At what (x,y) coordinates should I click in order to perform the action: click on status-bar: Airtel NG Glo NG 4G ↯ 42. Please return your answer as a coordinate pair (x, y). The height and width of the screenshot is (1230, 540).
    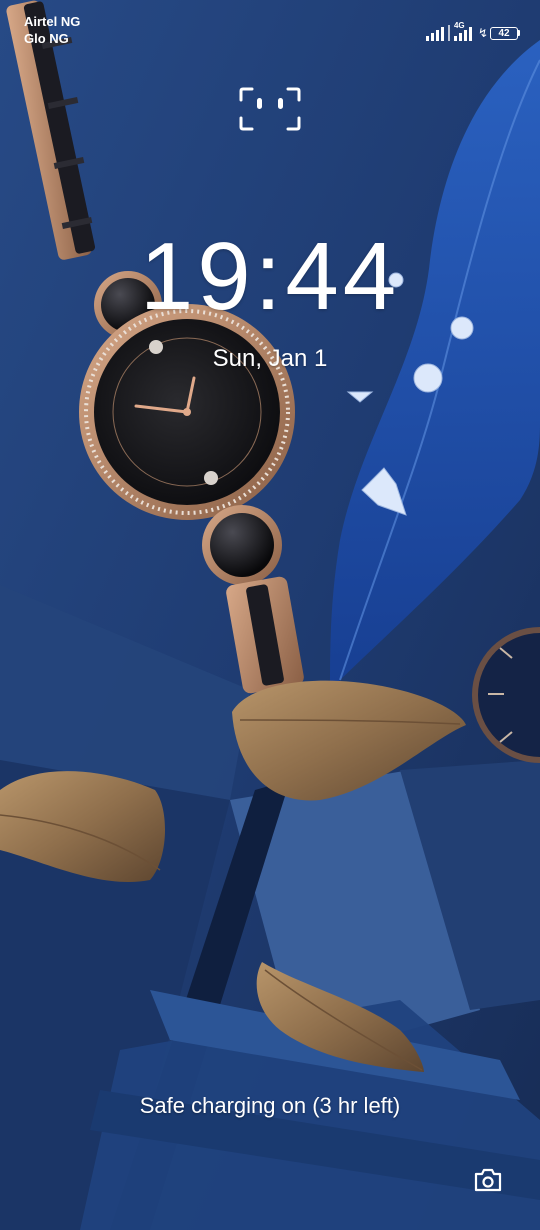
    Looking at the image, I should click on (270, 28).